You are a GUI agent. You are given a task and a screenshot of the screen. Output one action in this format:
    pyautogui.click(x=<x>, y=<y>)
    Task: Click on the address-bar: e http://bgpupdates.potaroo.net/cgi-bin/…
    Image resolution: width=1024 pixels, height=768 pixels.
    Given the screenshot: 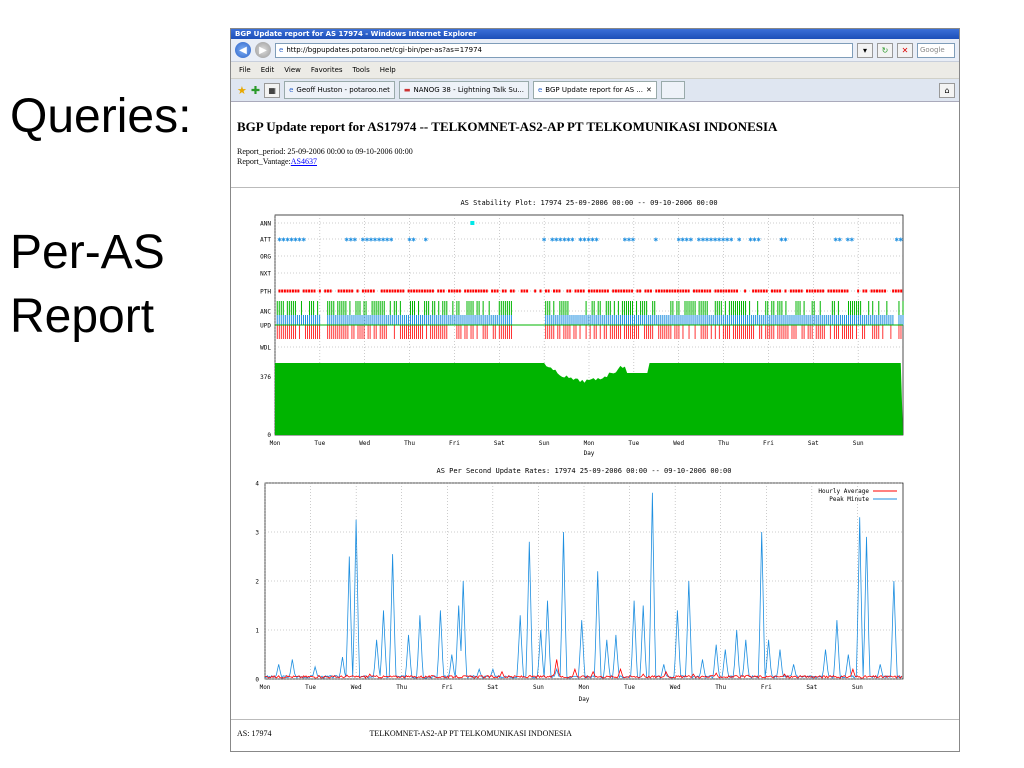 What is the action you would take?
    pyautogui.click(x=564, y=50)
    